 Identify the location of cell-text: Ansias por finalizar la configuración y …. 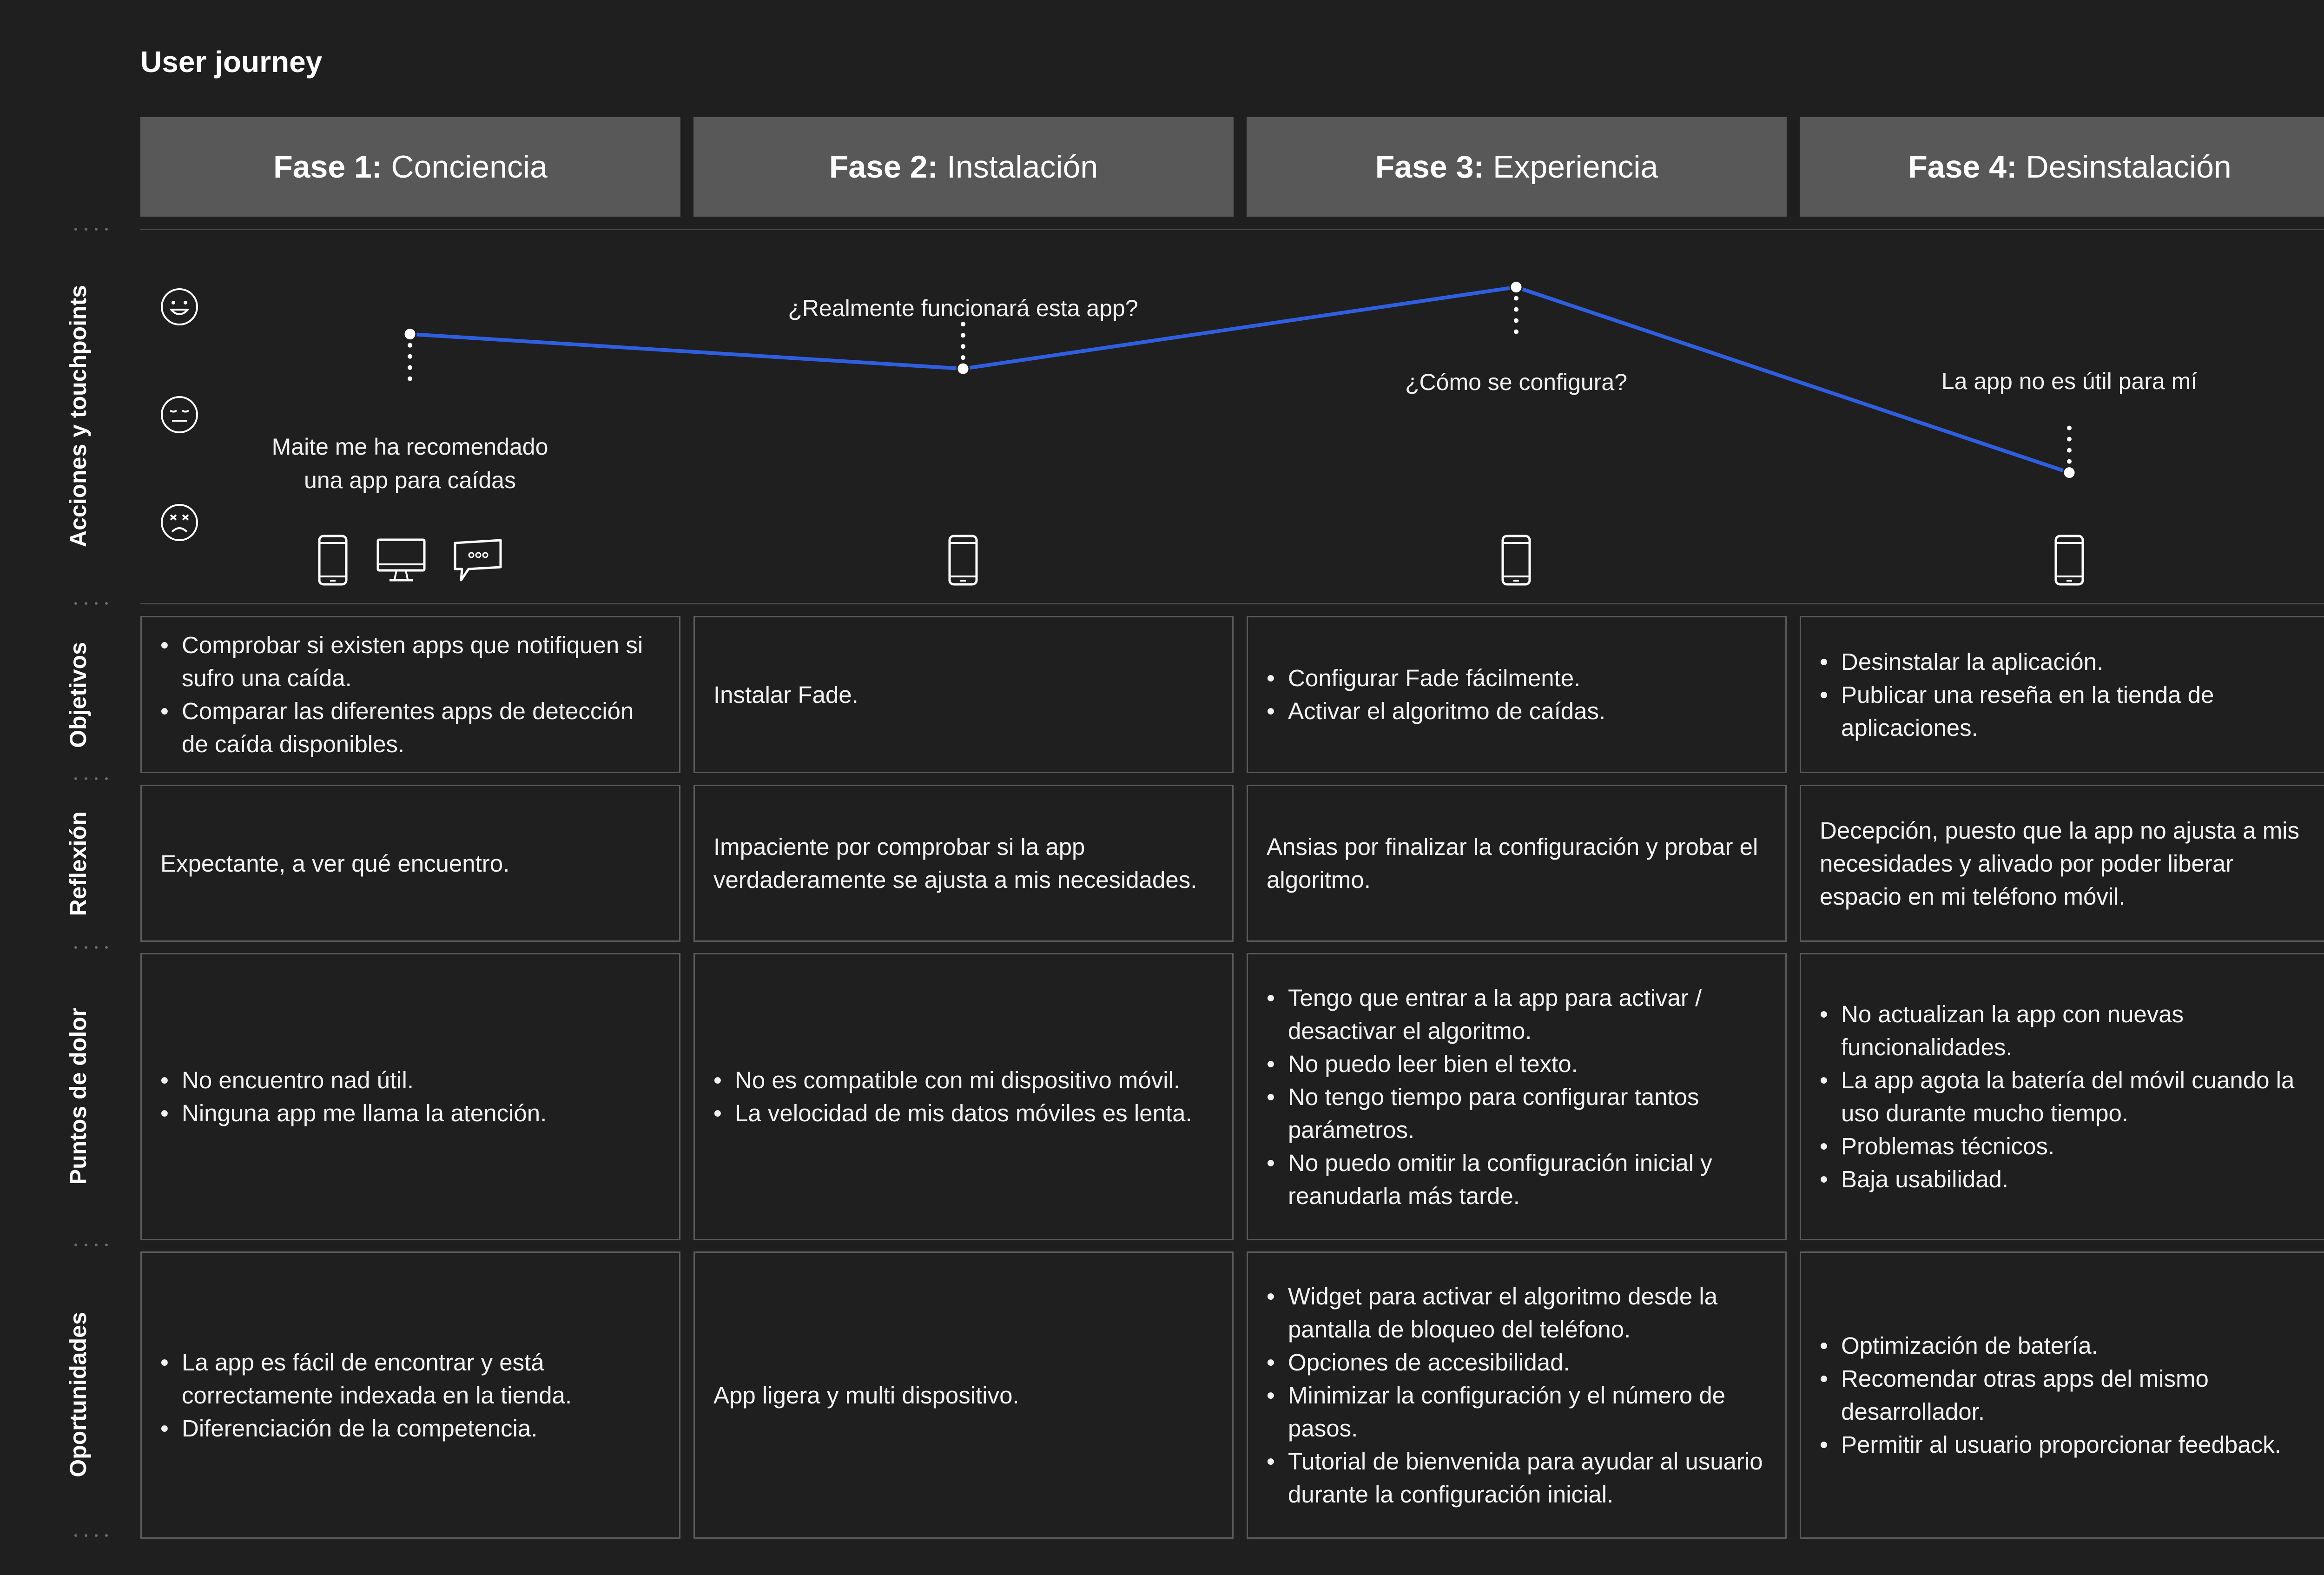
(1512, 863).